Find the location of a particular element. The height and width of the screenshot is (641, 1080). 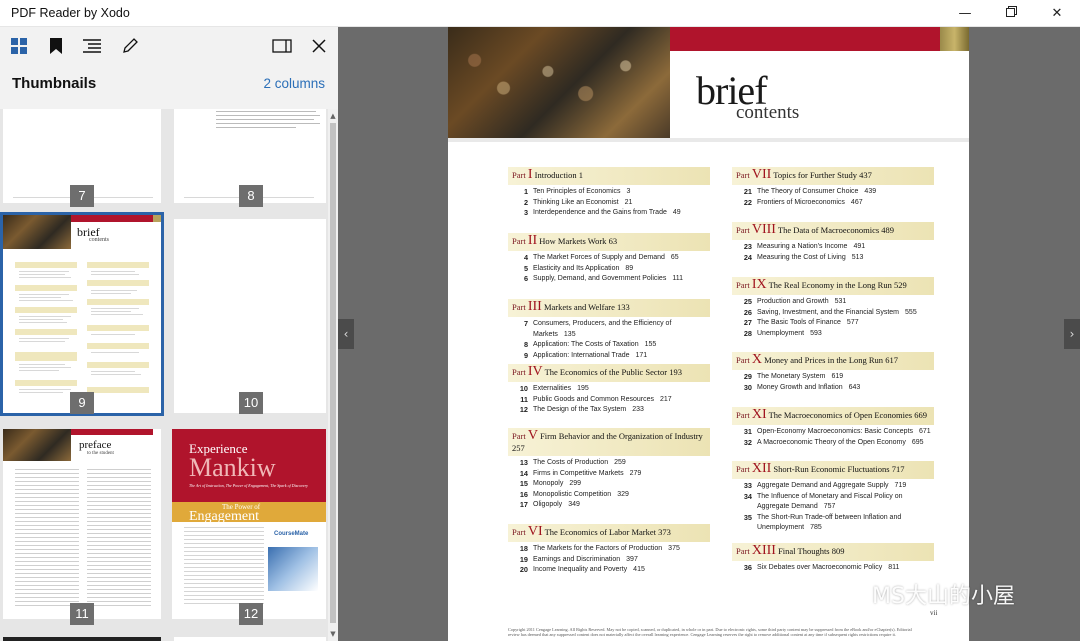

chapter-title: Money Growth and Inflation 643 is located at coordinates (808, 388).